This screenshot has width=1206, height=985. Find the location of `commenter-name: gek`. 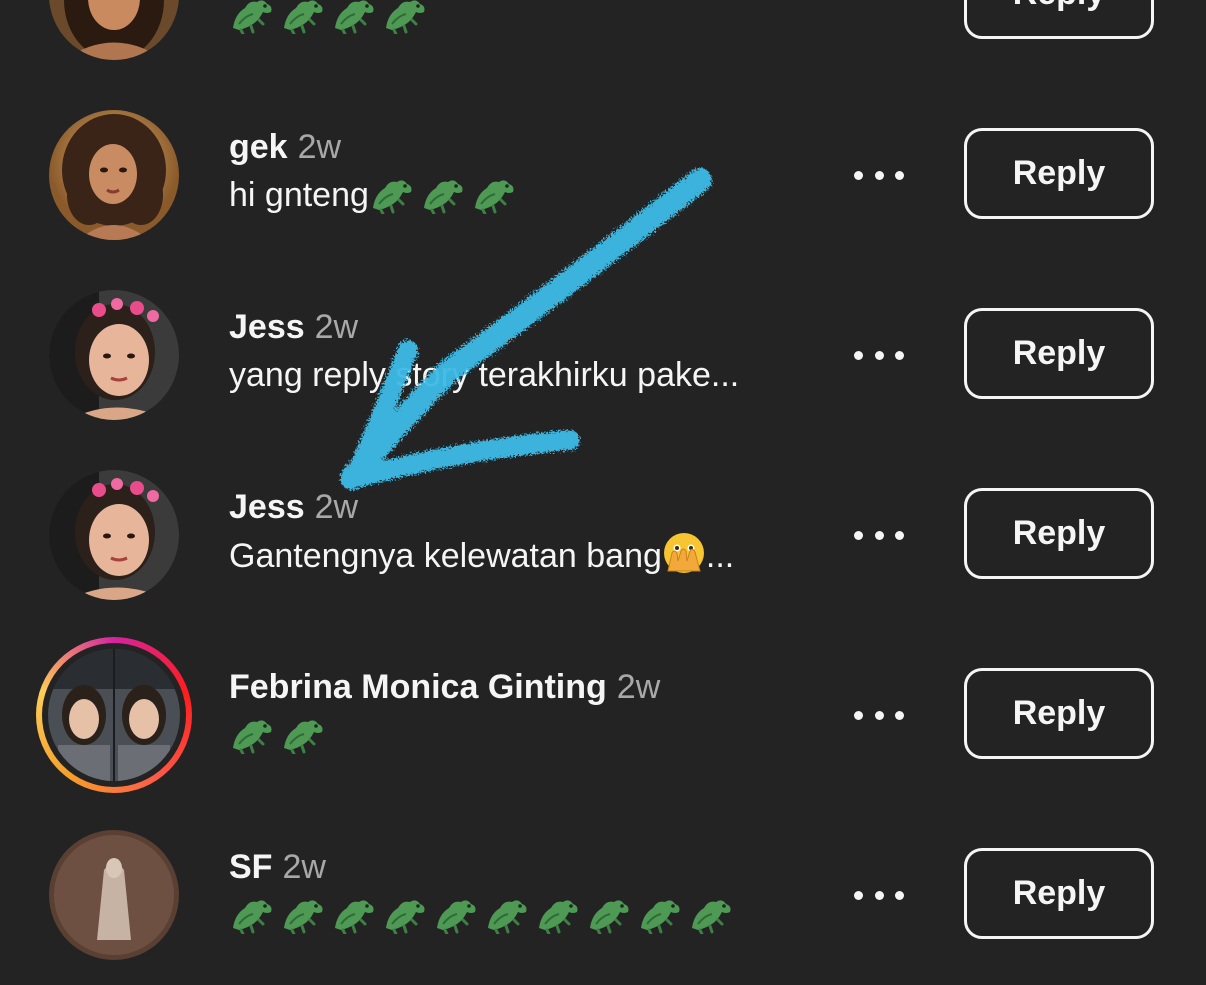

commenter-name: gek is located at coordinates (258, 147).